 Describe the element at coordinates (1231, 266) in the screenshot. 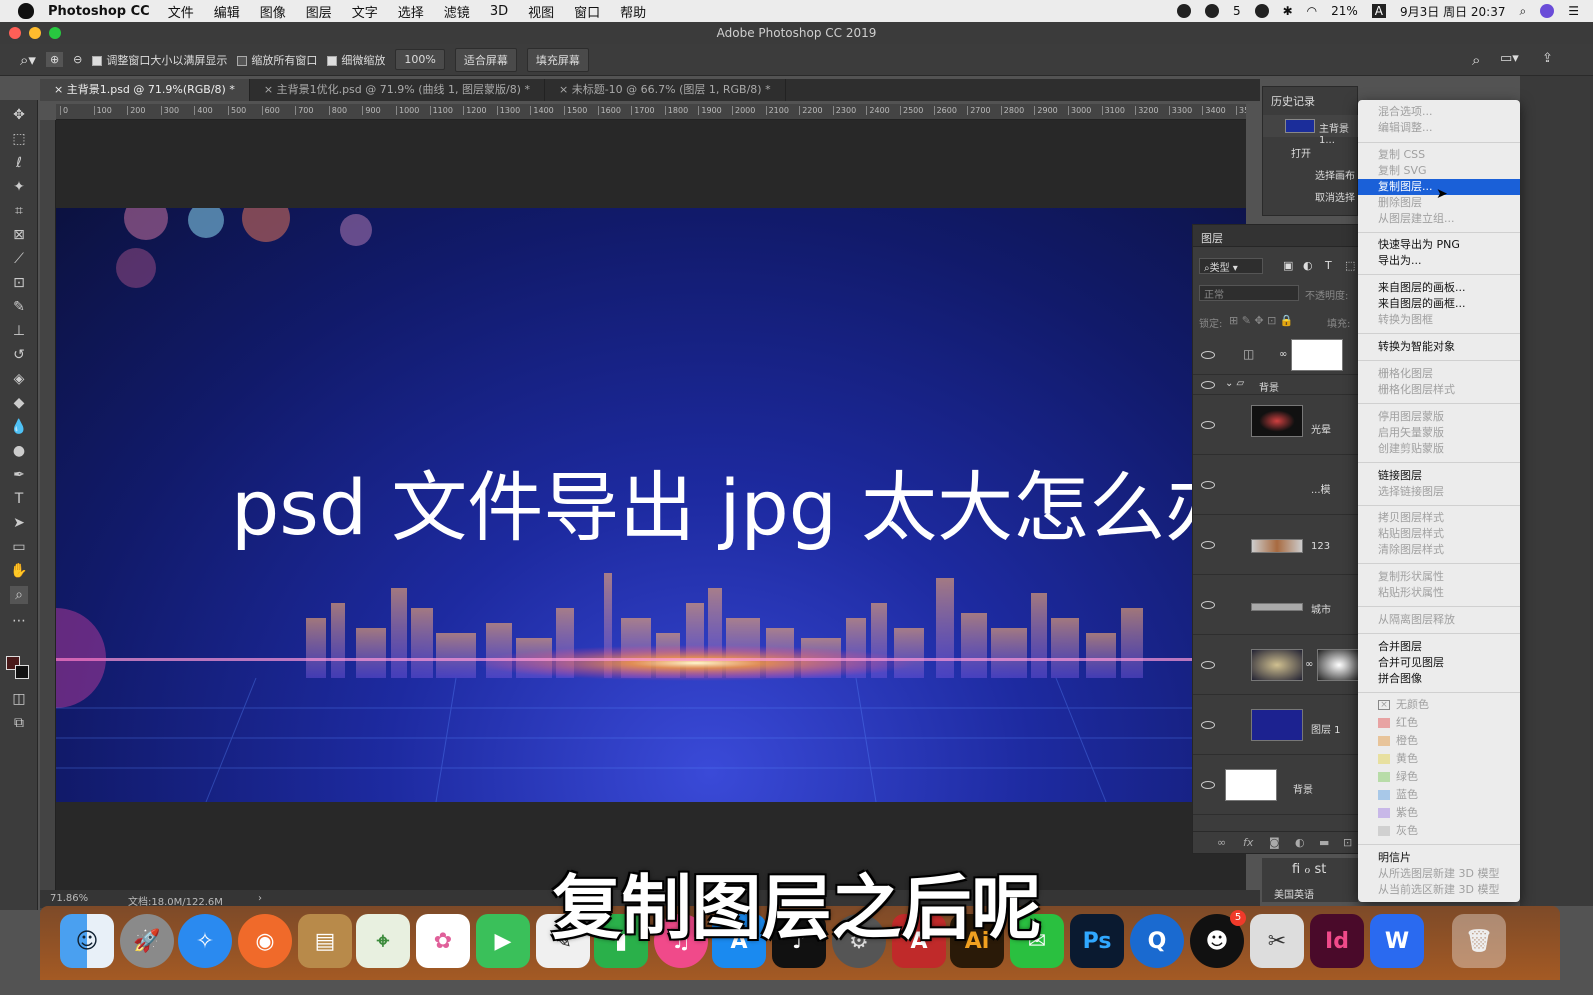

I see `layer-filter-select: ⌕类型 ▾` at that location.